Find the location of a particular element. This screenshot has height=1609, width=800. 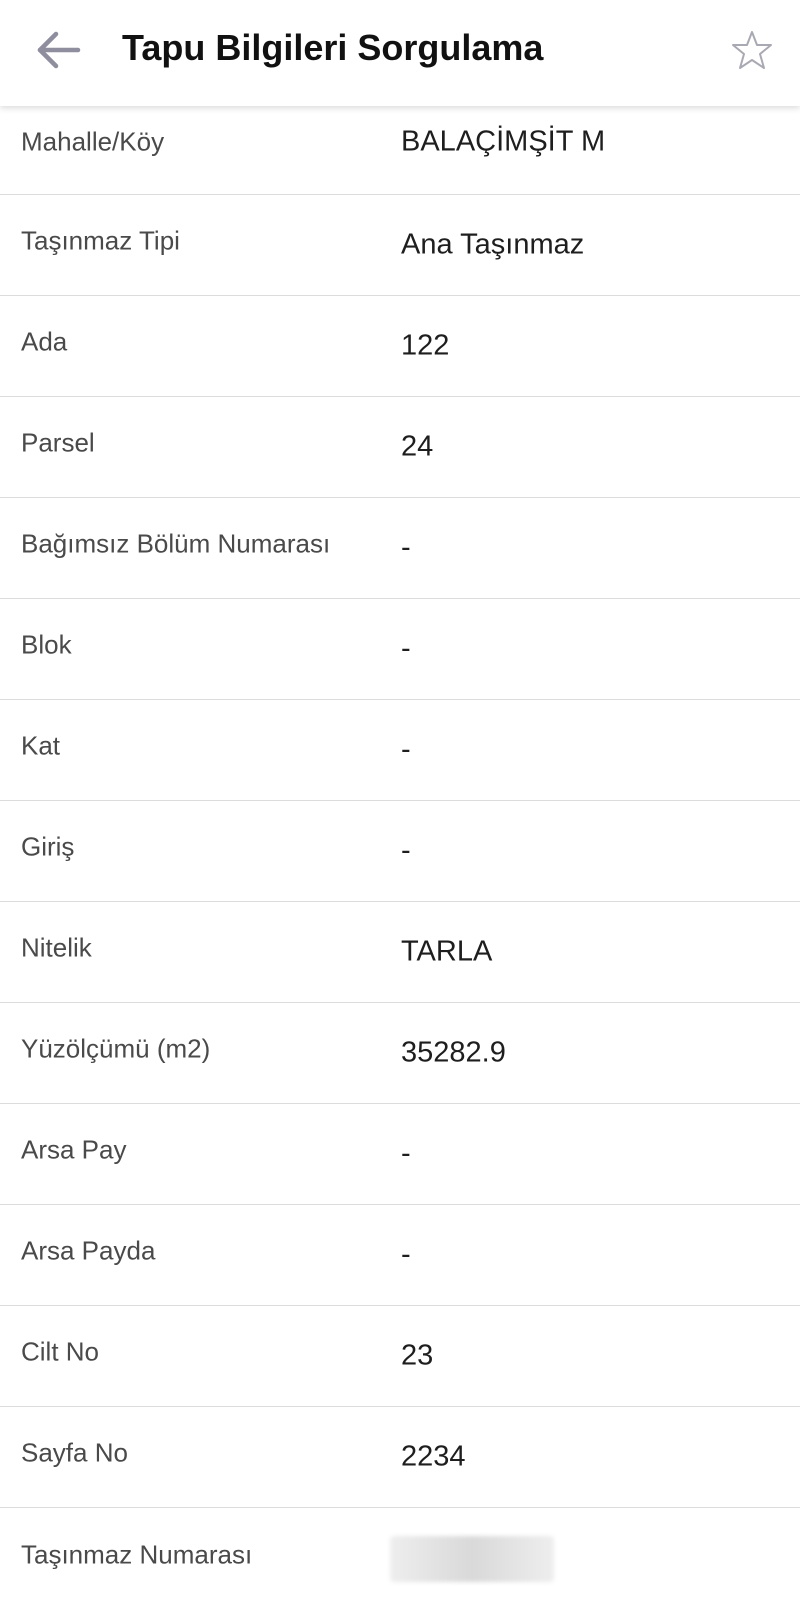

row-bagimsiz-bolum-numarasi: Bağımsız Bölüm Numarası - is located at coordinates (400, 548).